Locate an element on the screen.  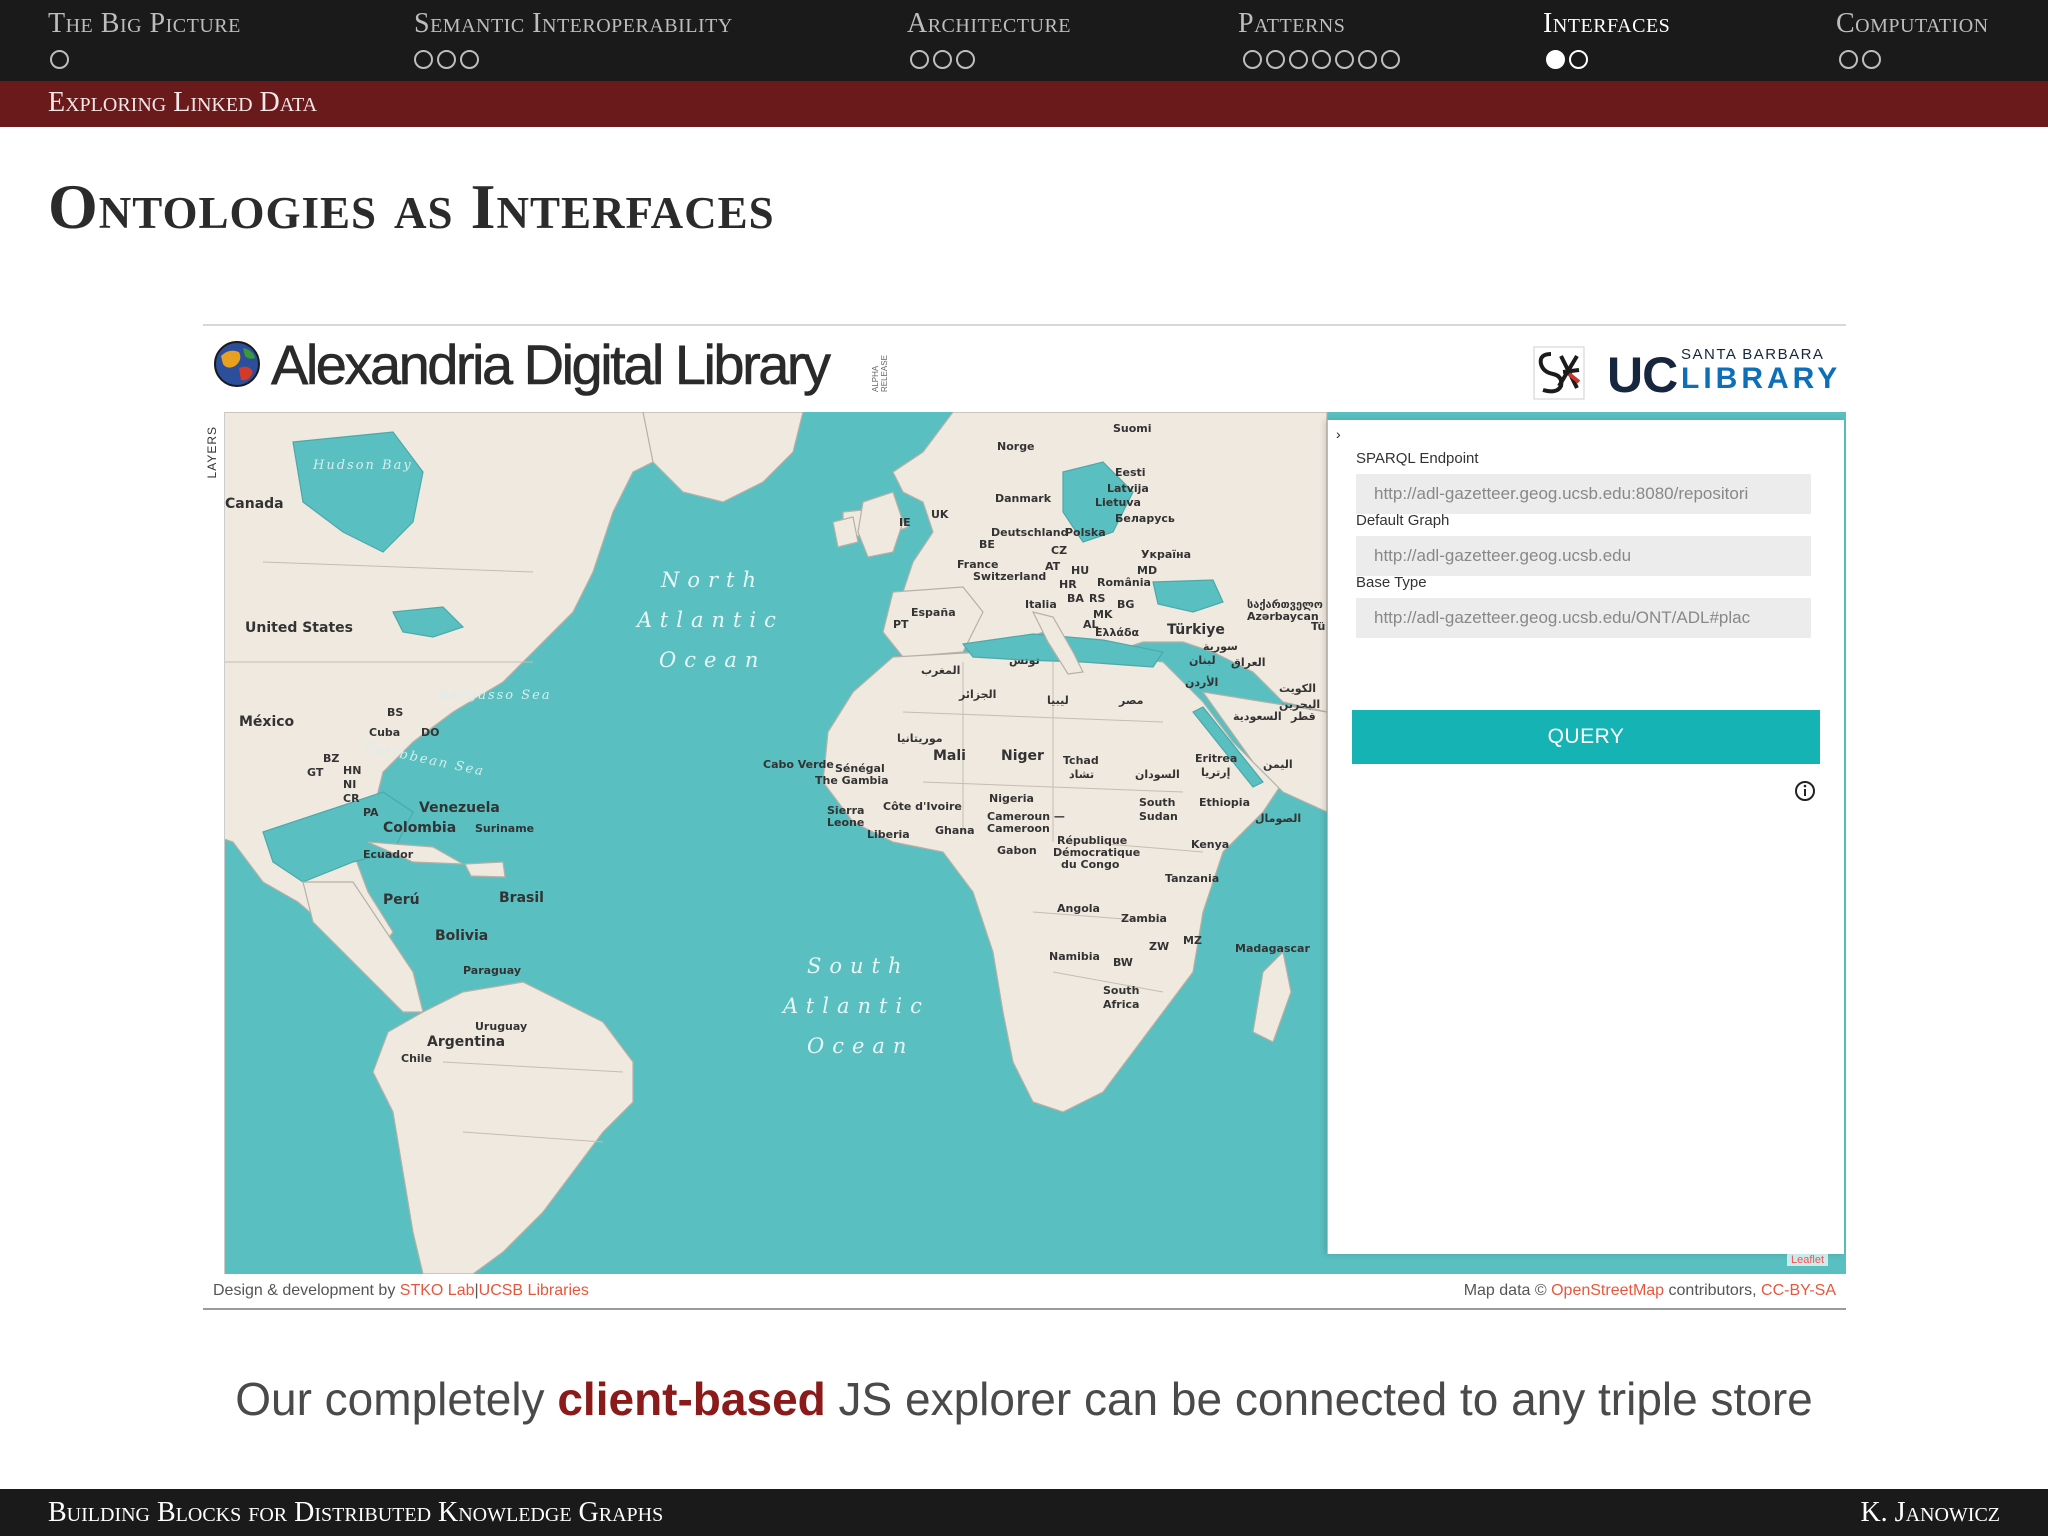
leaflet-attribution-link: Leaflet is located at coordinates (1807, 1260).